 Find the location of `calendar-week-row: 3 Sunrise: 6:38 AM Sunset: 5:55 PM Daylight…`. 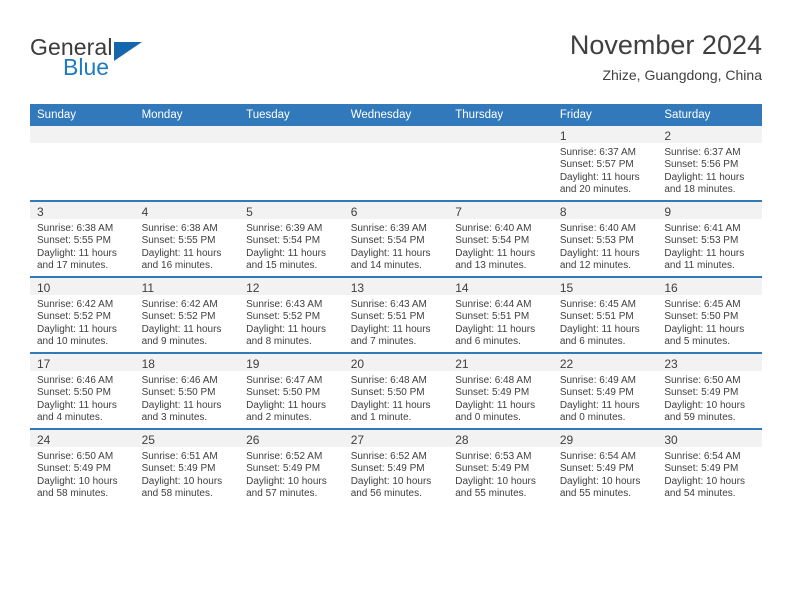

calendar-week-row: 3 Sunrise: 6:38 AM Sunset: 5:55 PM Daylight… is located at coordinates (396, 238).